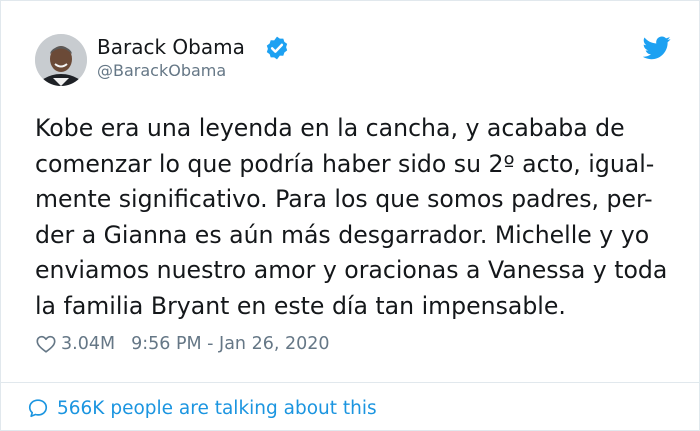 This screenshot has width=700, height=431. I want to click on author-handle: @BarackObama, so click(161, 70).